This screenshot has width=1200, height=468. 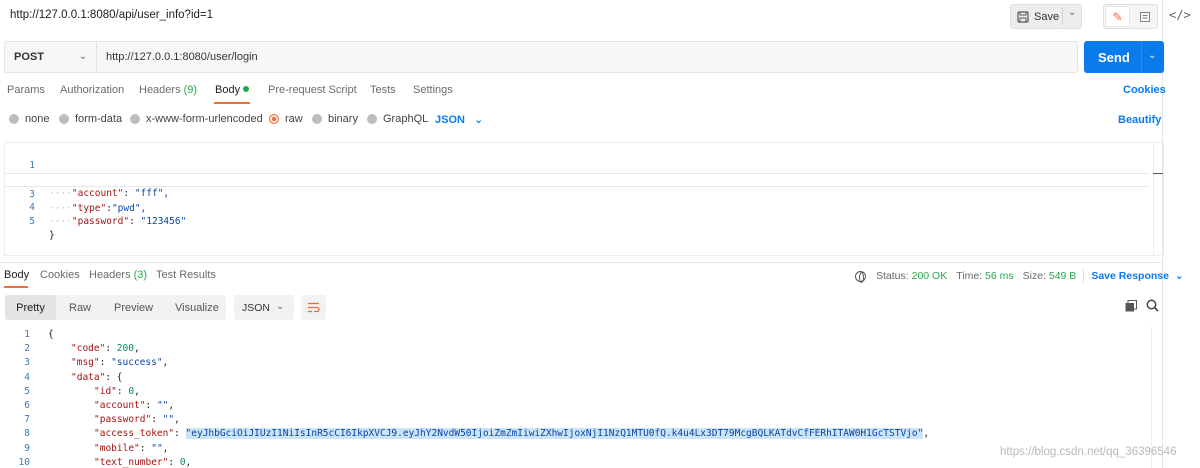 What do you see at coordinates (97, 377) in the screenshot?
I see `code-text: "data": {` at bounding box center [97, 377].